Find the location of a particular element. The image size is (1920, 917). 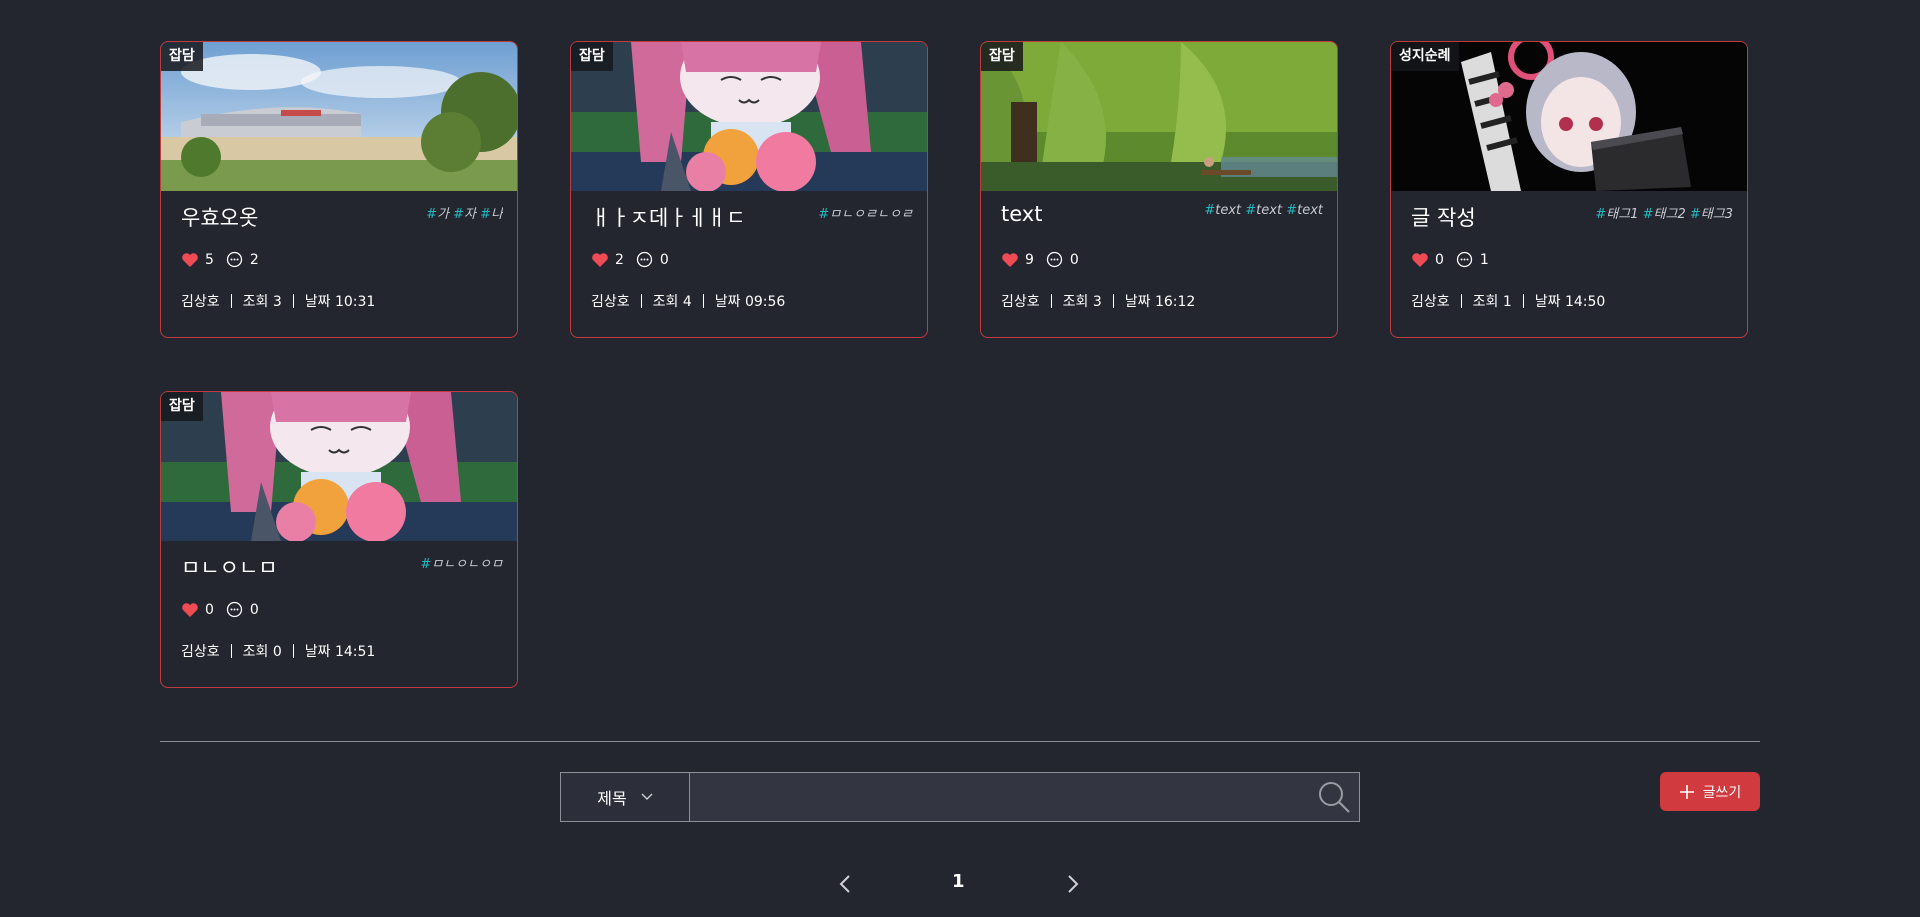

comment-count: 2 is located at coordinates (254, 259).